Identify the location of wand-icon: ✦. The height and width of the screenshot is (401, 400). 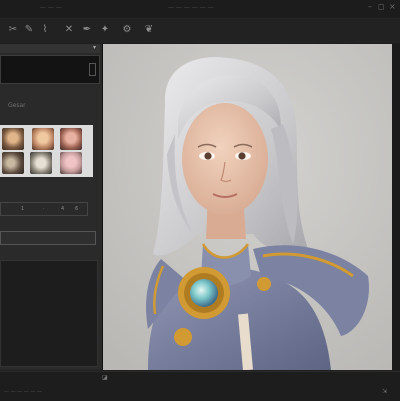
(105, 30).